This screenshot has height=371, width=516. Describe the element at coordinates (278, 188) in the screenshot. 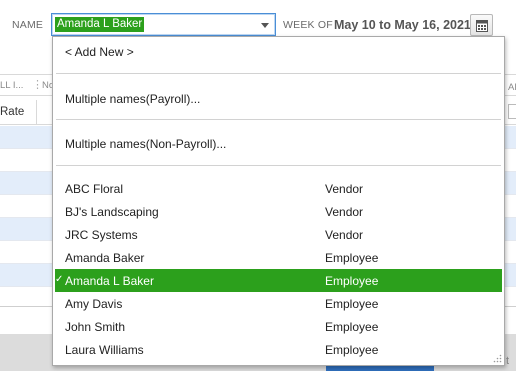

I see `list-item: ABC Floral Vendor` at that location.